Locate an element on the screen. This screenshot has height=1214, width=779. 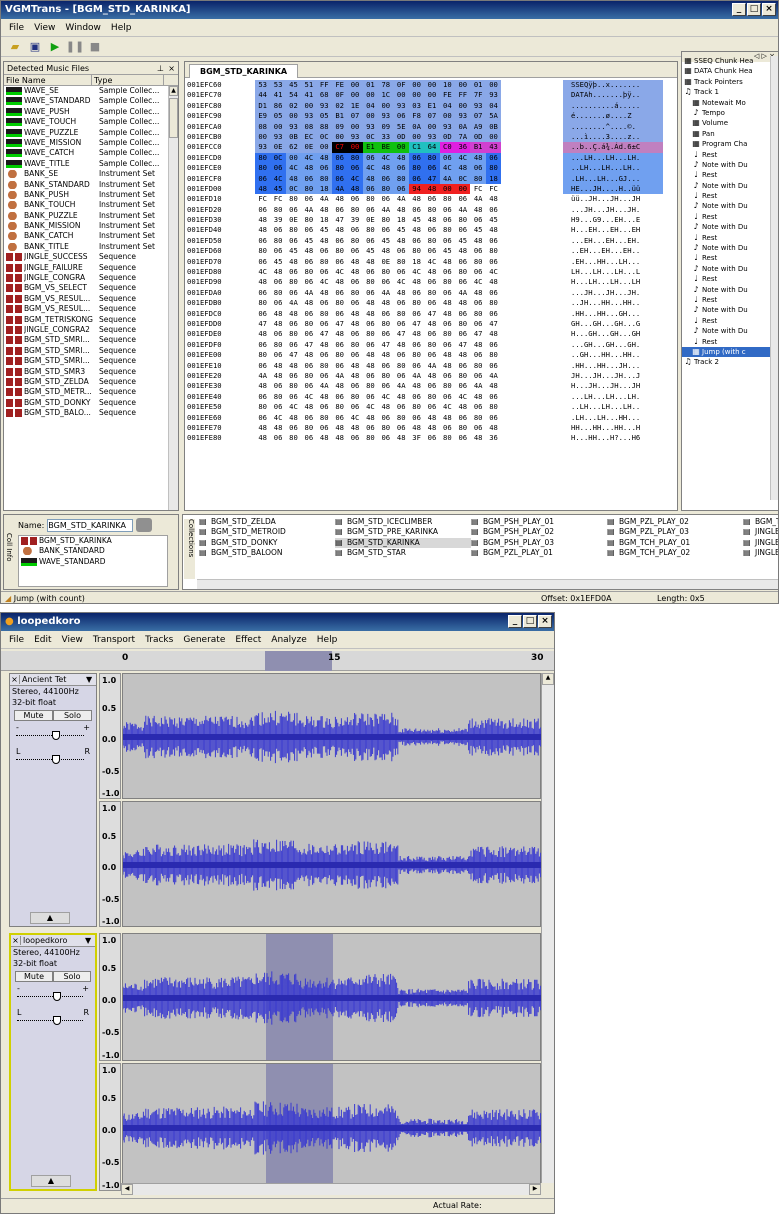
tree-item: ♪ Note with Du is located at coordinates (726, 227).